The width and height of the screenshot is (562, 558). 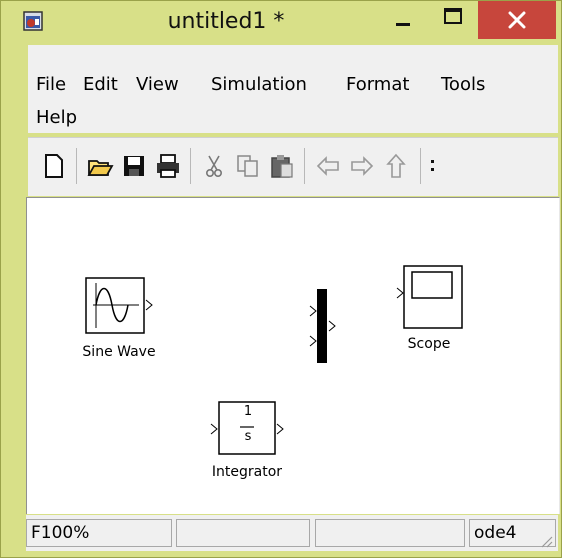 I want to click on toolbar, so click(x=293, y=166).